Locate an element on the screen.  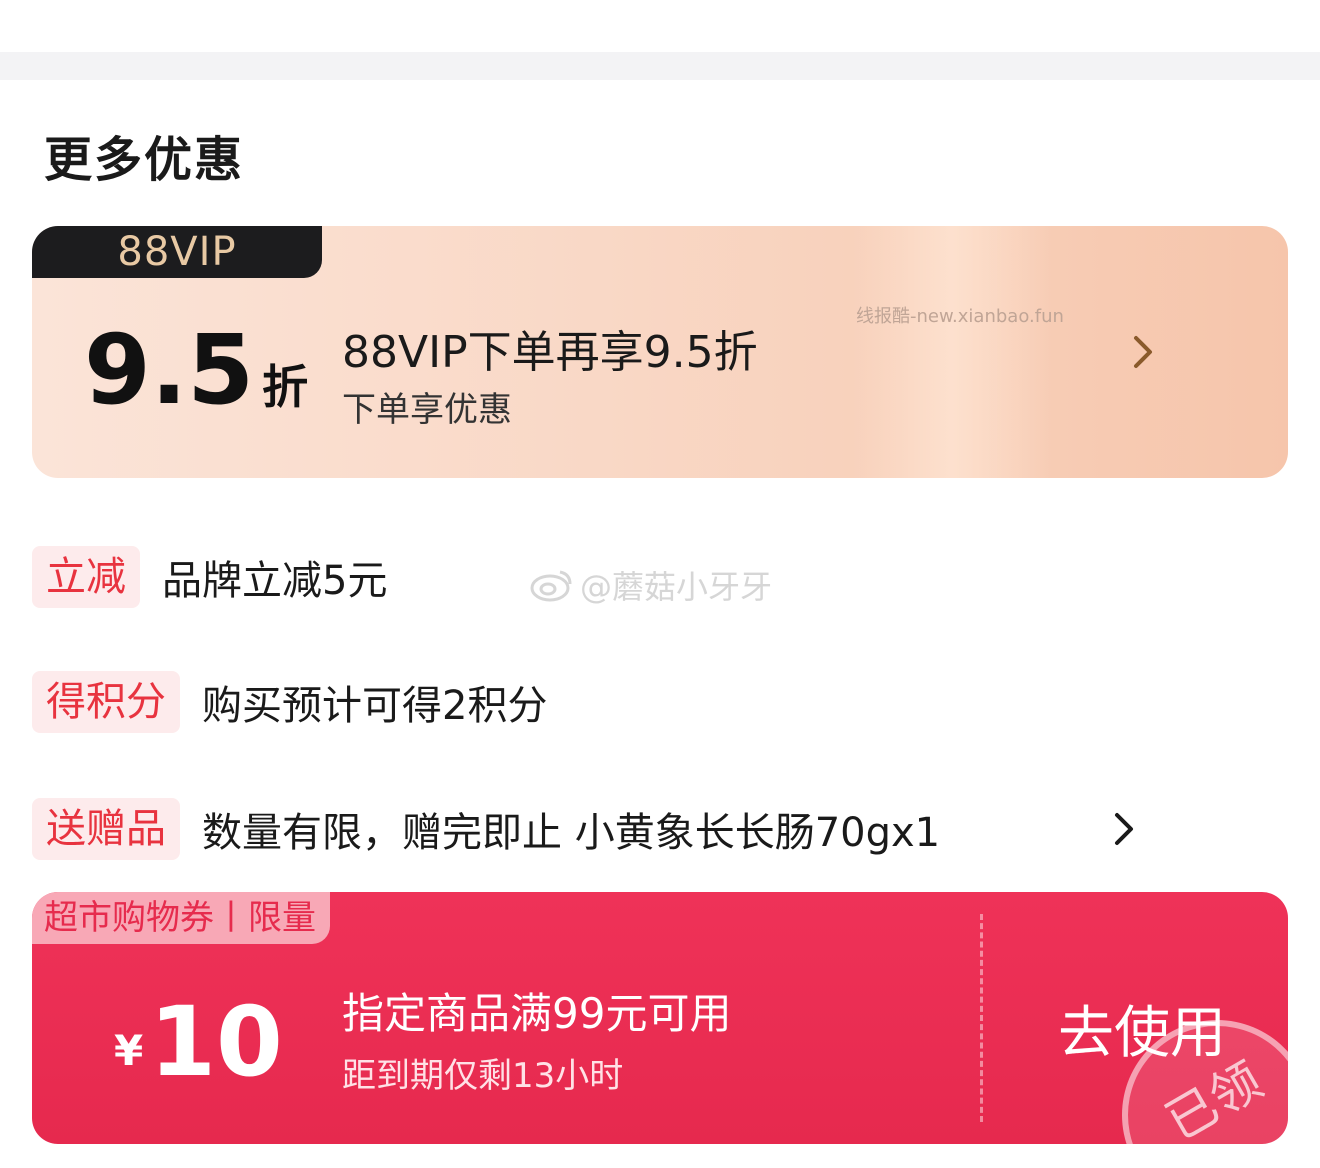
weibo-watermark-text: @蘑菇小牙牙 is located at coordinates (676, 587).